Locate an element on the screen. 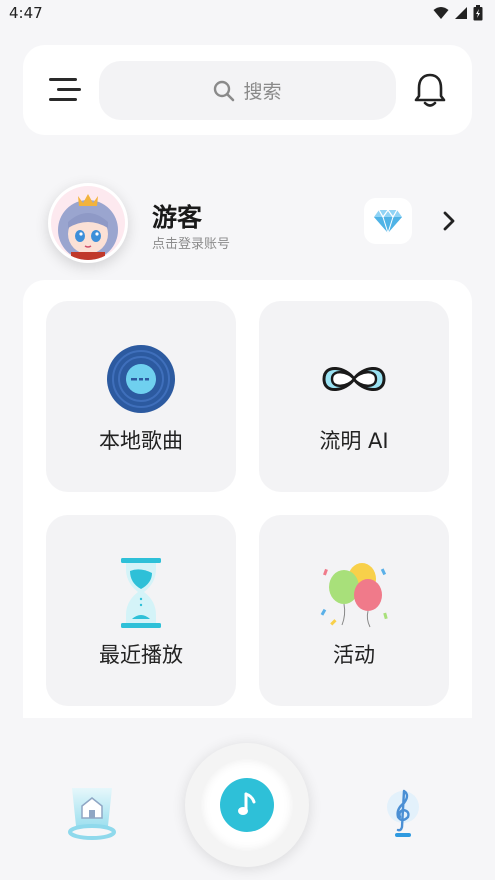 Image resolution: width=495 pixels, height=880 pixels. avatar is located at coordinates (88, 223).